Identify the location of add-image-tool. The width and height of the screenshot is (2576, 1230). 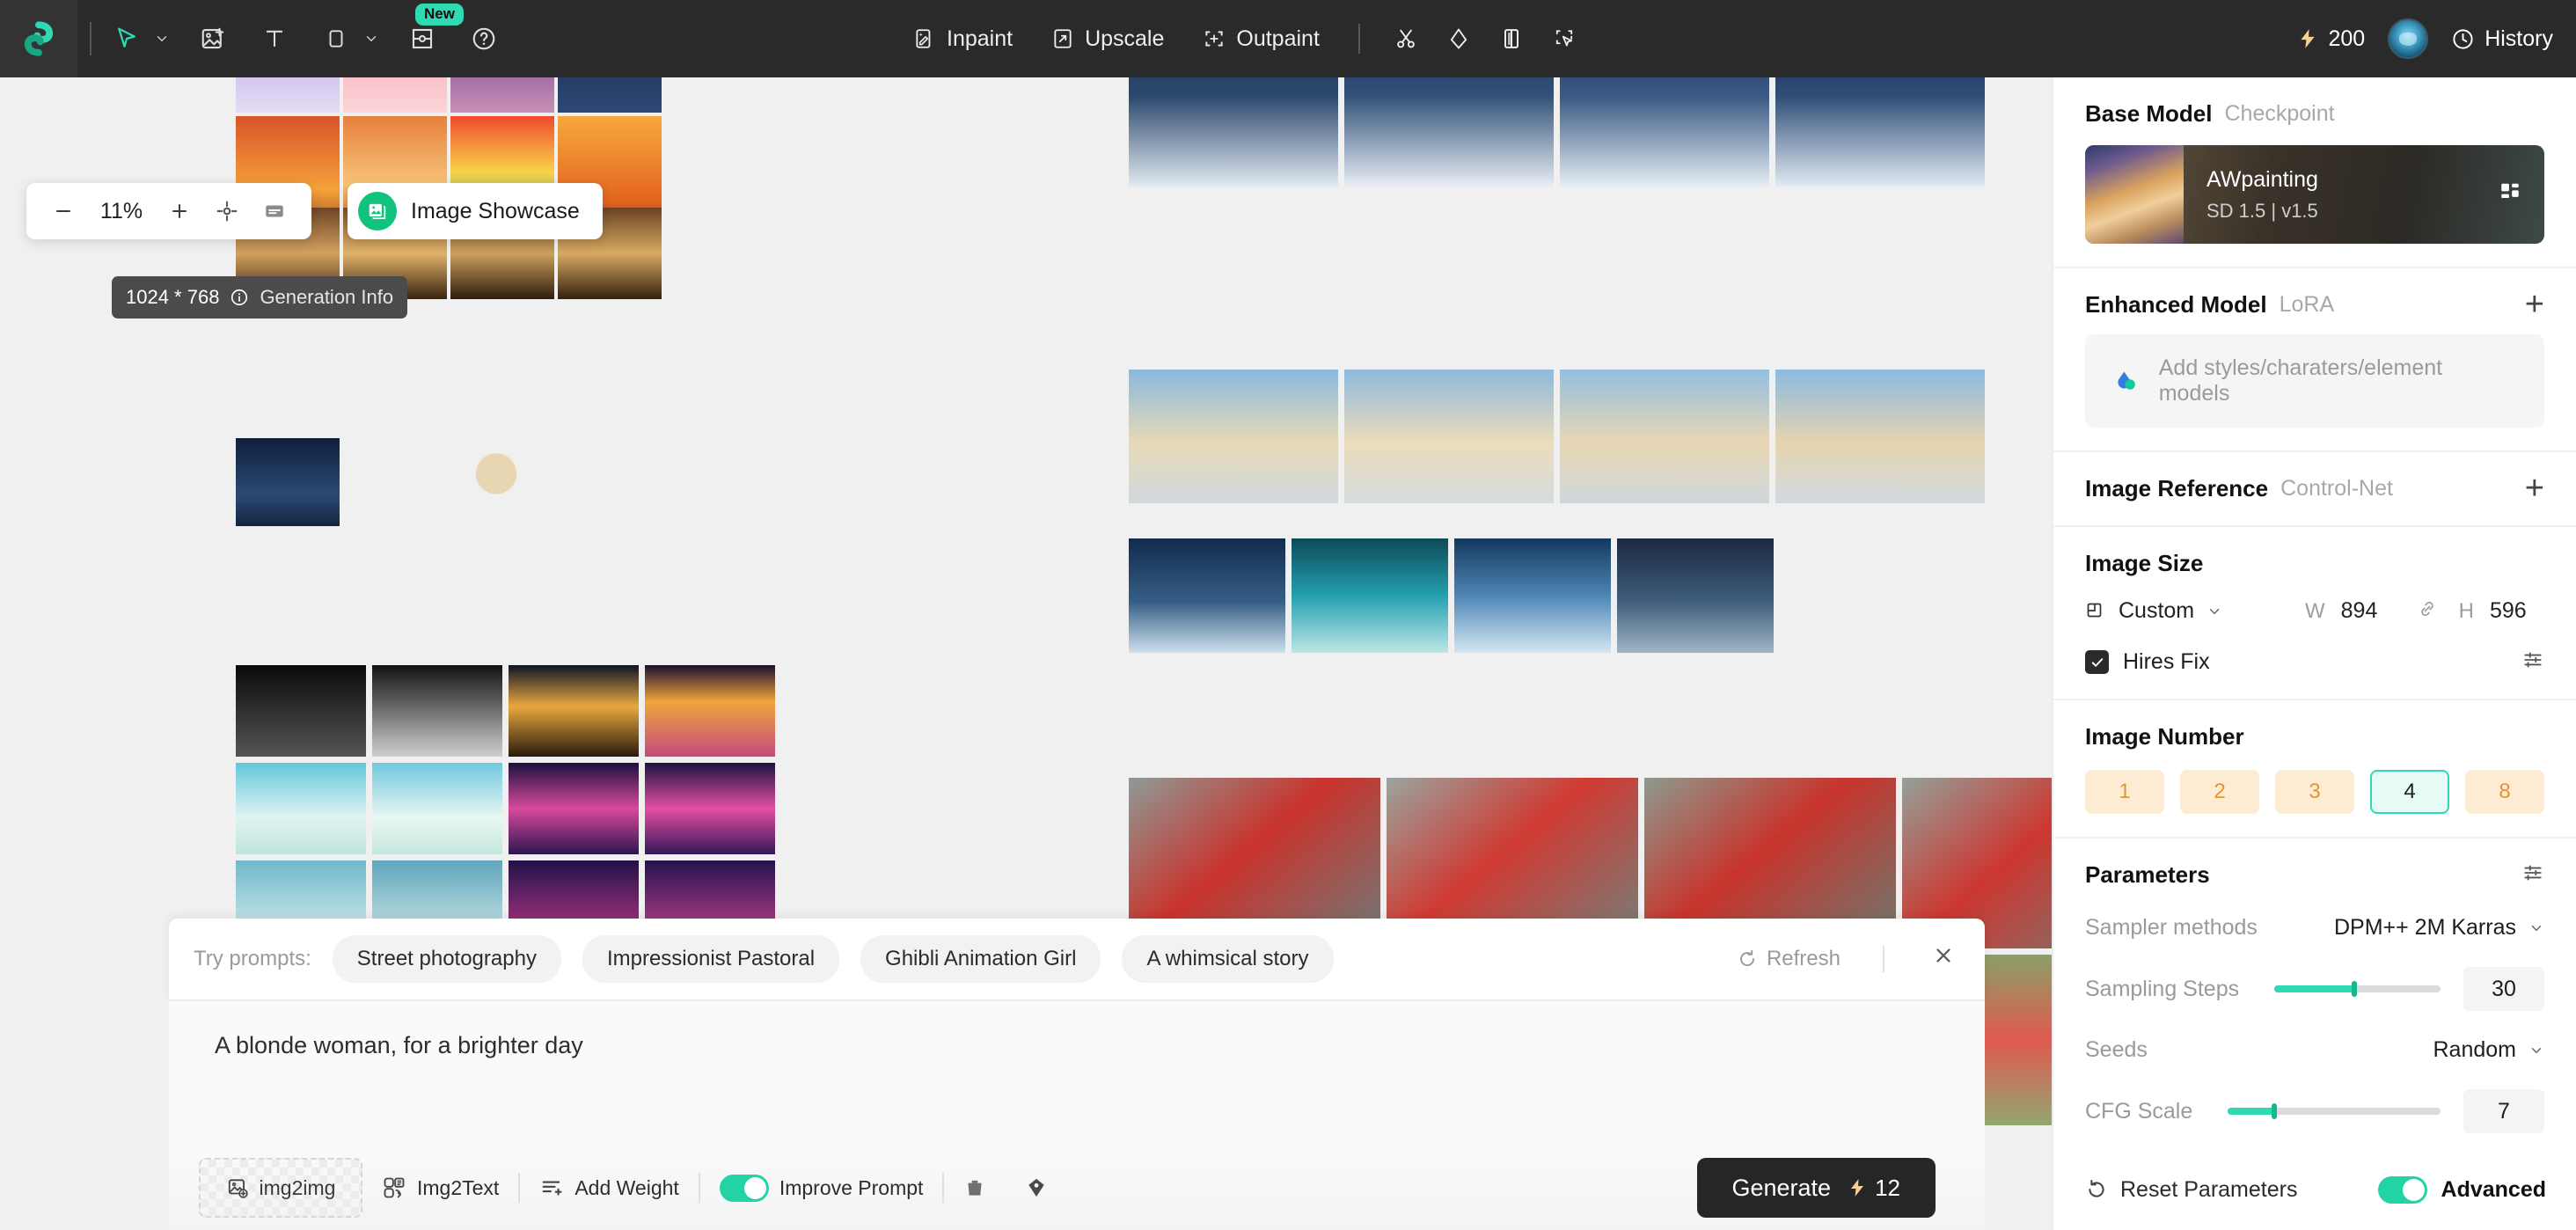
(213, 39).